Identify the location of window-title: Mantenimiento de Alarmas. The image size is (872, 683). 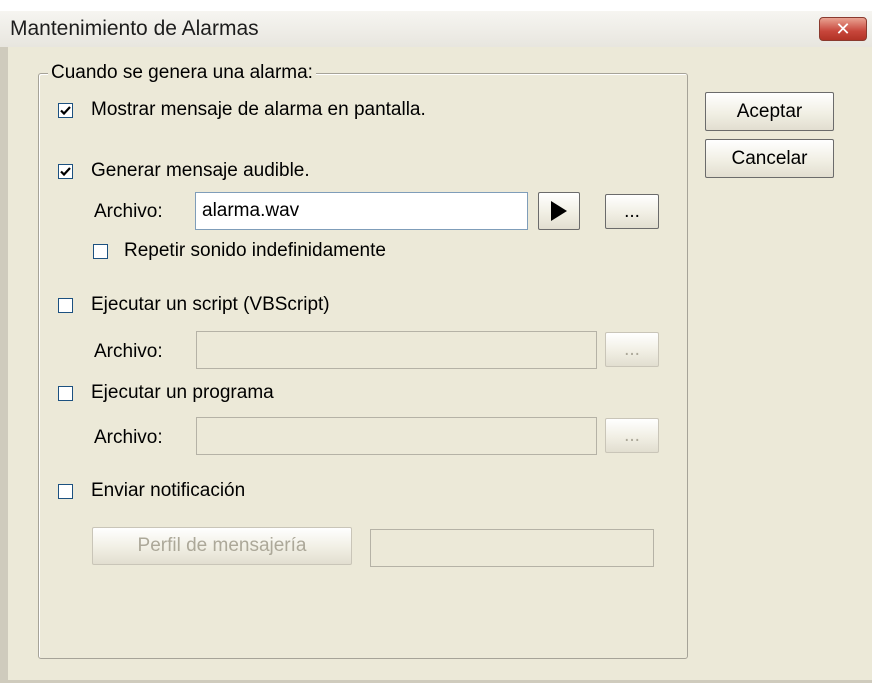
(134, 28).